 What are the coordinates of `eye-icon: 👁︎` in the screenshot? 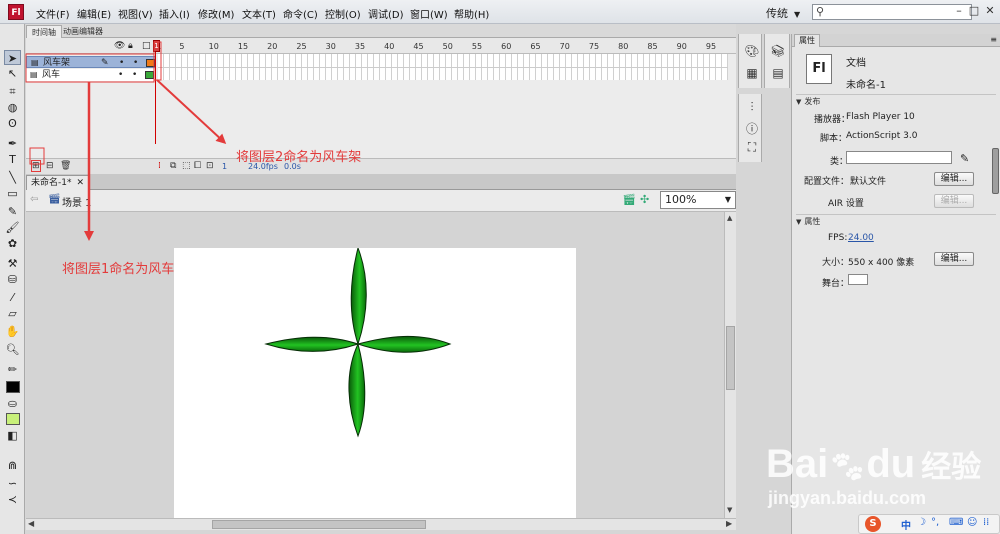 It's located at (119, 46).